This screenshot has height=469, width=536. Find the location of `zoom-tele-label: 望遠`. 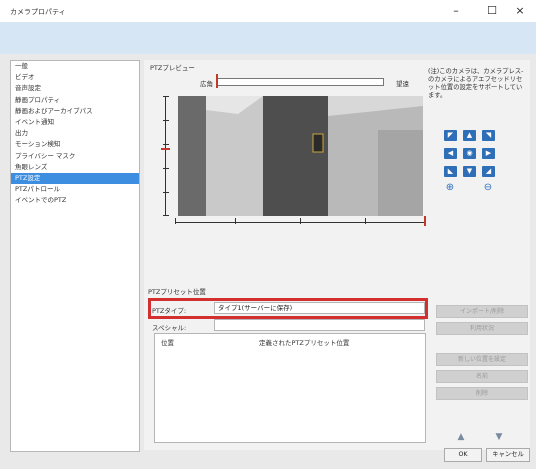

zoom-tele-label: 望遠 is located at coordinates (402, 84).